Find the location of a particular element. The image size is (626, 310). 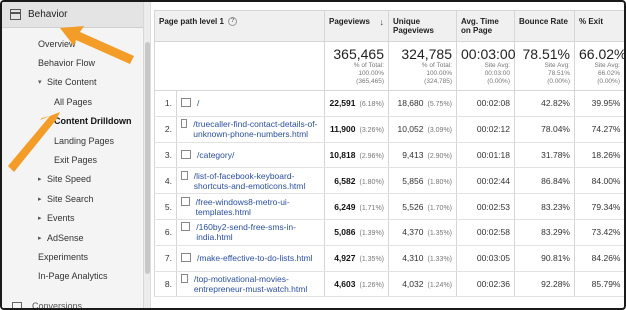

col-header-unique-pageviews: Unique Pageviews is located at coordinates (422, 26).